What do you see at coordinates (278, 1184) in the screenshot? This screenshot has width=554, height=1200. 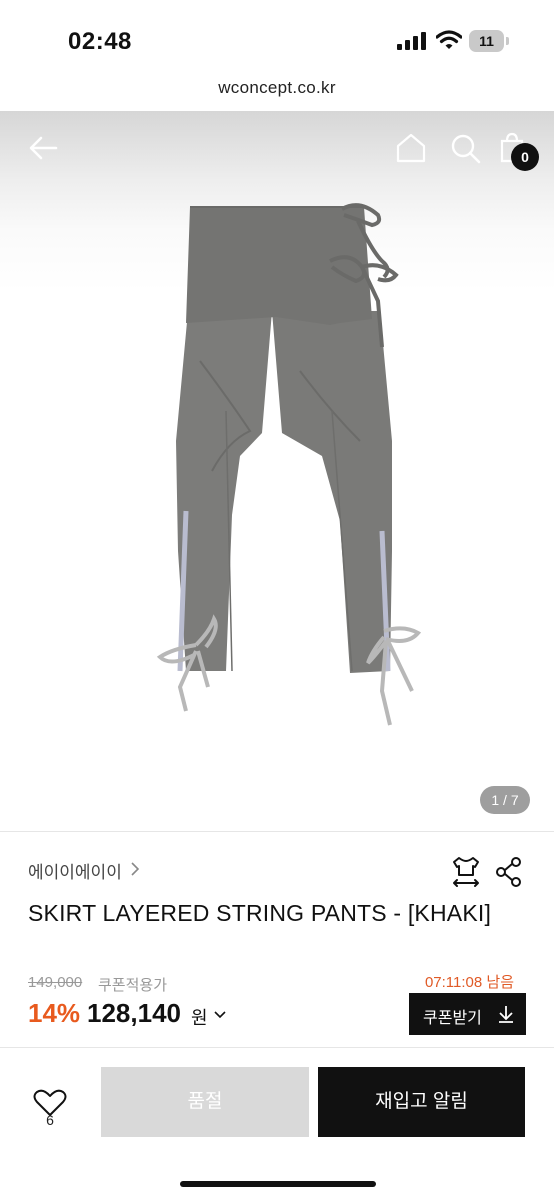 I see `home-indicator` at bounding box center [278, 1184].